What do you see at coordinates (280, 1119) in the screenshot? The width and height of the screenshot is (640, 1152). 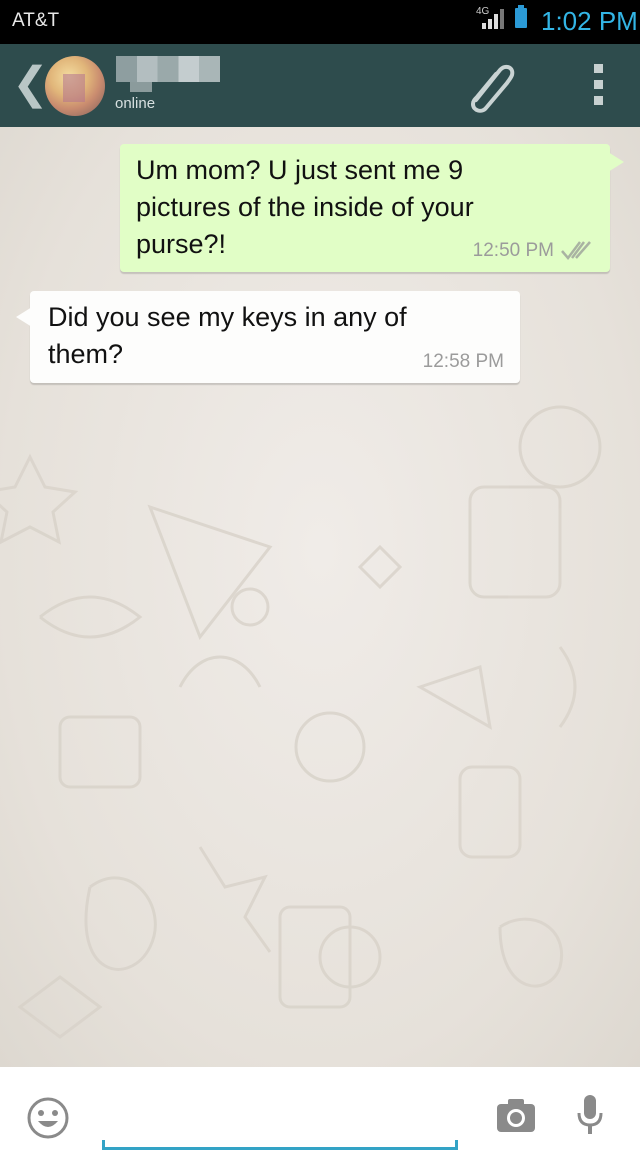 I see `message-input` at bounding box center [280, 1119].